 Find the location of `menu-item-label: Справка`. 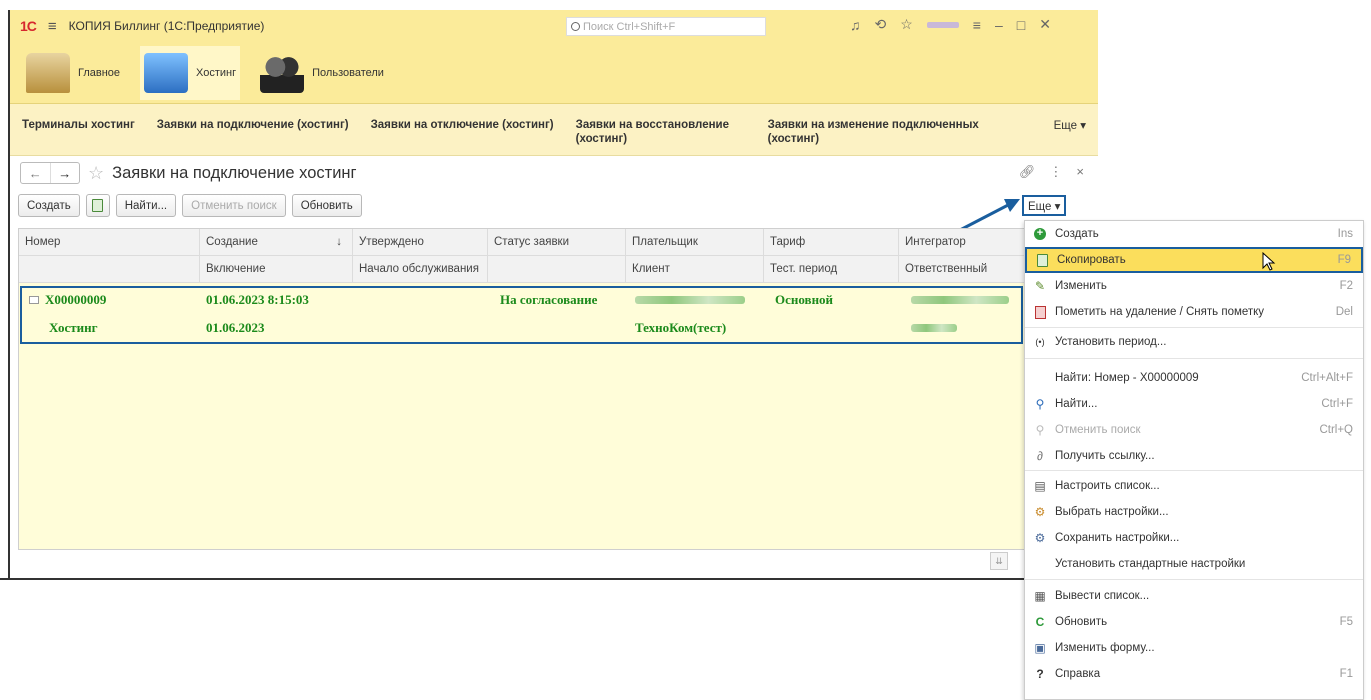

menu-item-label: Справка is located at coordinates (1078, 674).